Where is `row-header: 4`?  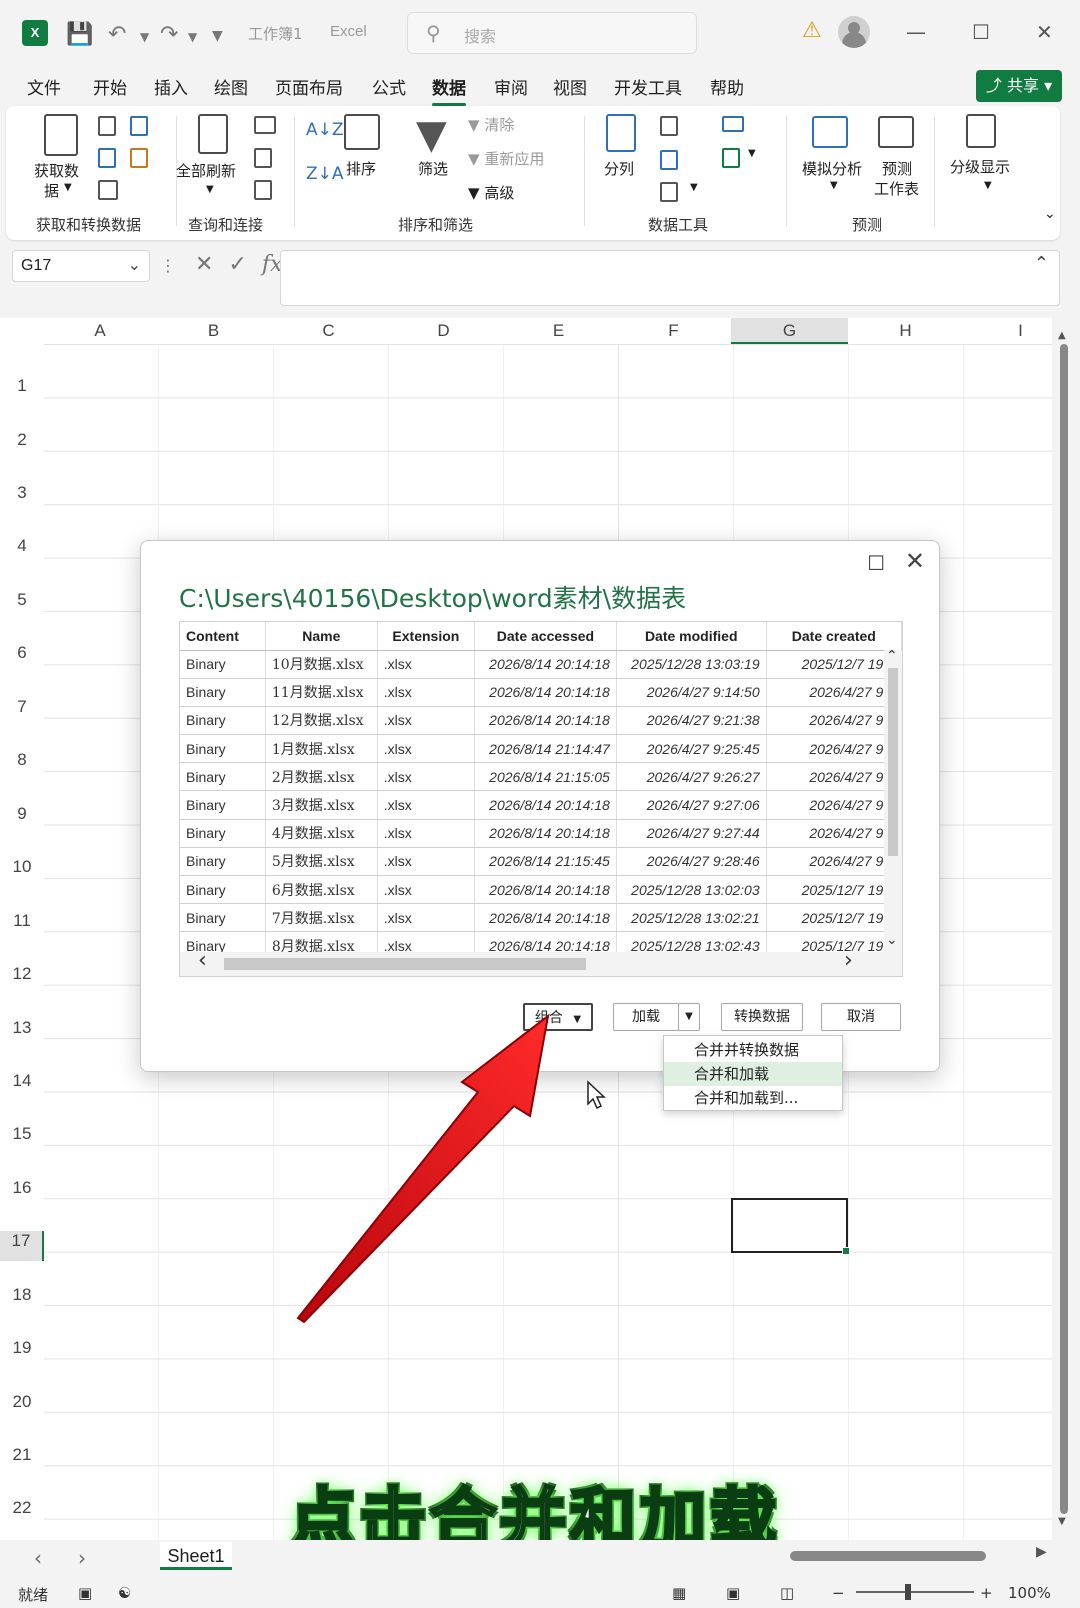 row-header: 4 is located at coordinates (22, 546).